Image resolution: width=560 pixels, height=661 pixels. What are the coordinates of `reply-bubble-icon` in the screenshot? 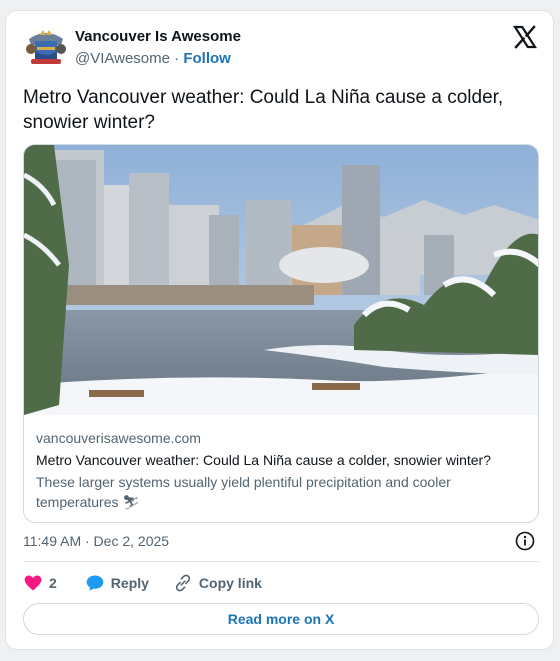 It's located at (95, 583).